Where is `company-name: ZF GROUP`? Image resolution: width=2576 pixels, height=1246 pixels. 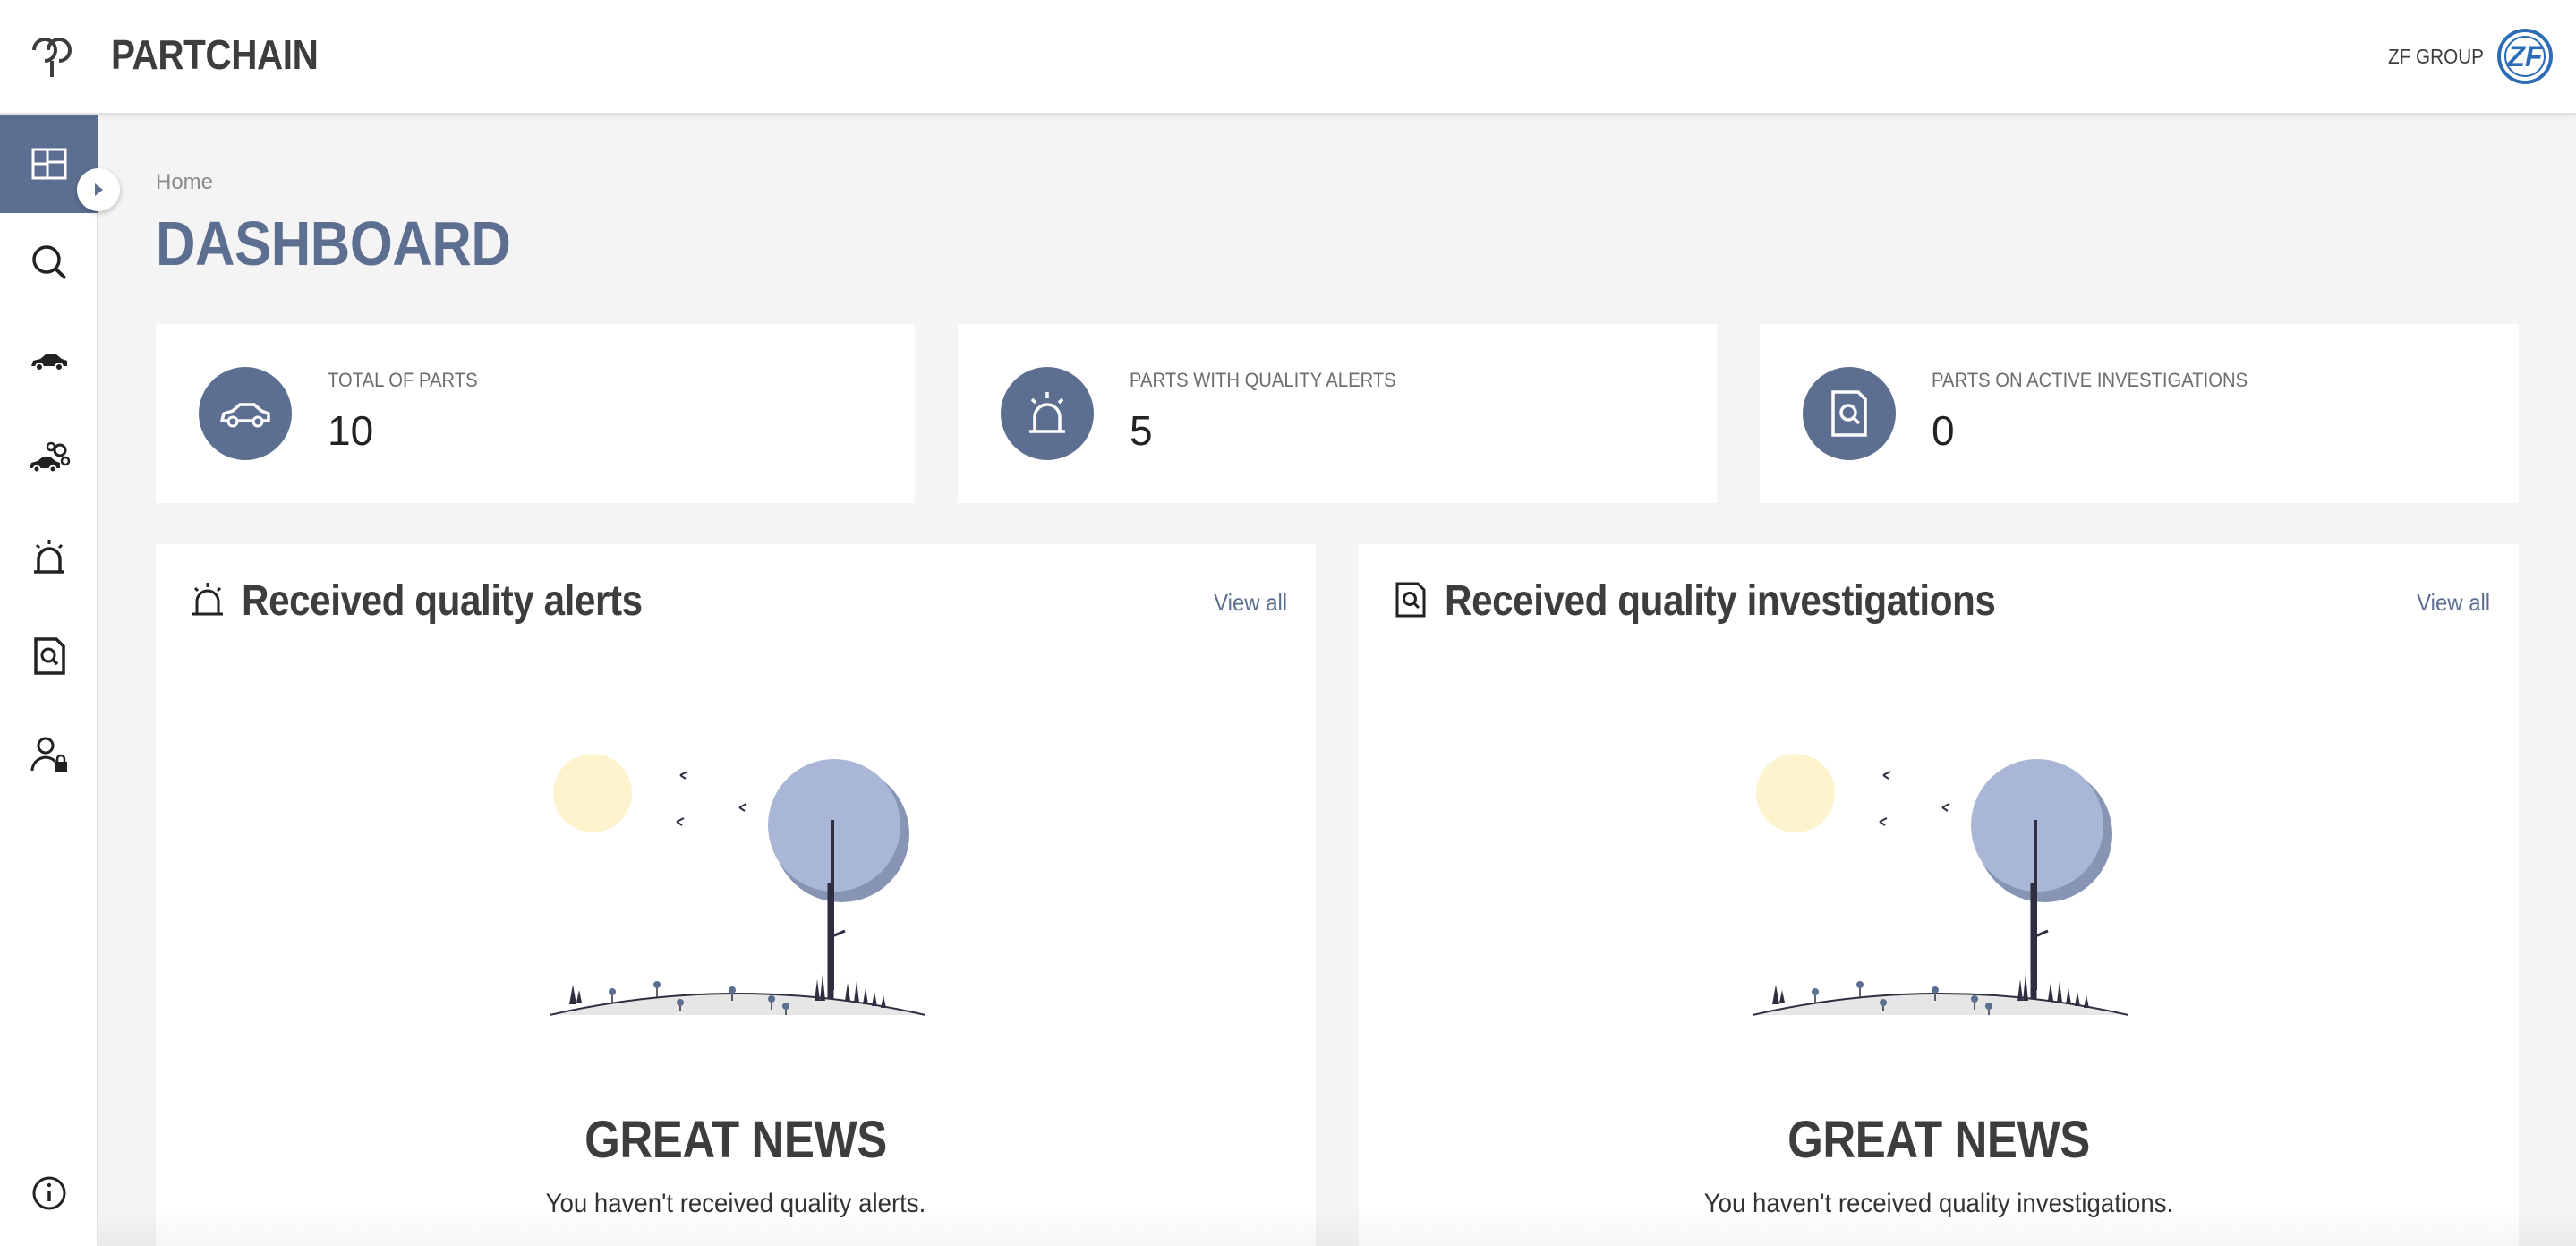 company-name: ZF GROUP is located at coordinates (2436, 56).